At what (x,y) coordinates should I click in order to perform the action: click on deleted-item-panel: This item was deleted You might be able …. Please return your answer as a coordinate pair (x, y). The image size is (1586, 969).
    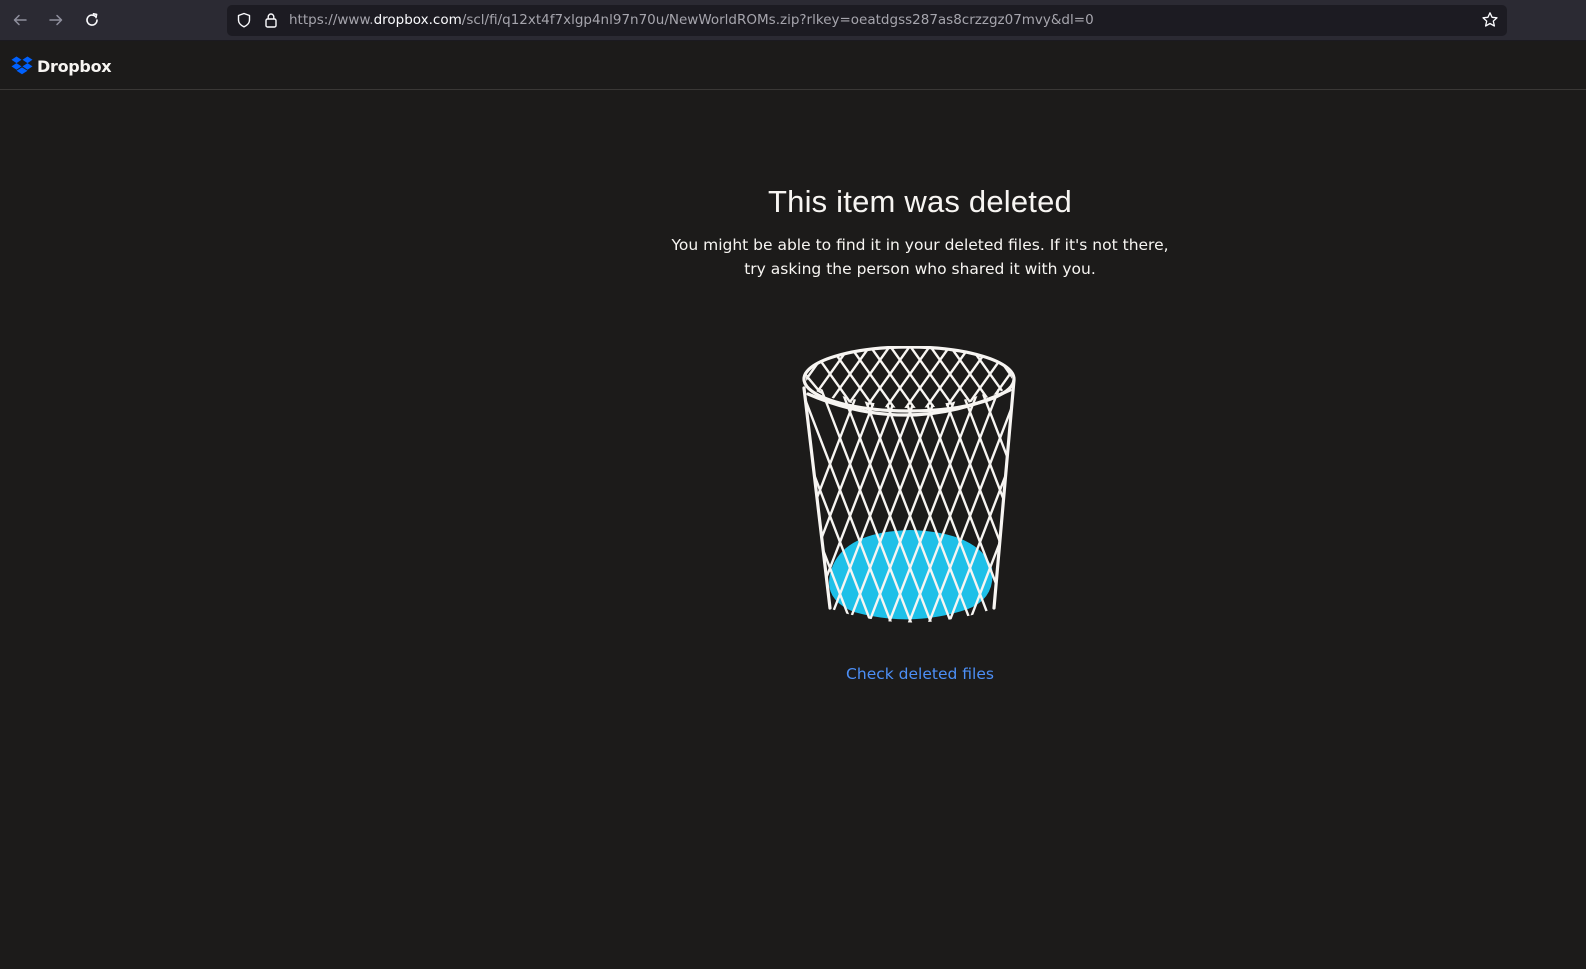
    Looking at the image, I should click on (920, 230).